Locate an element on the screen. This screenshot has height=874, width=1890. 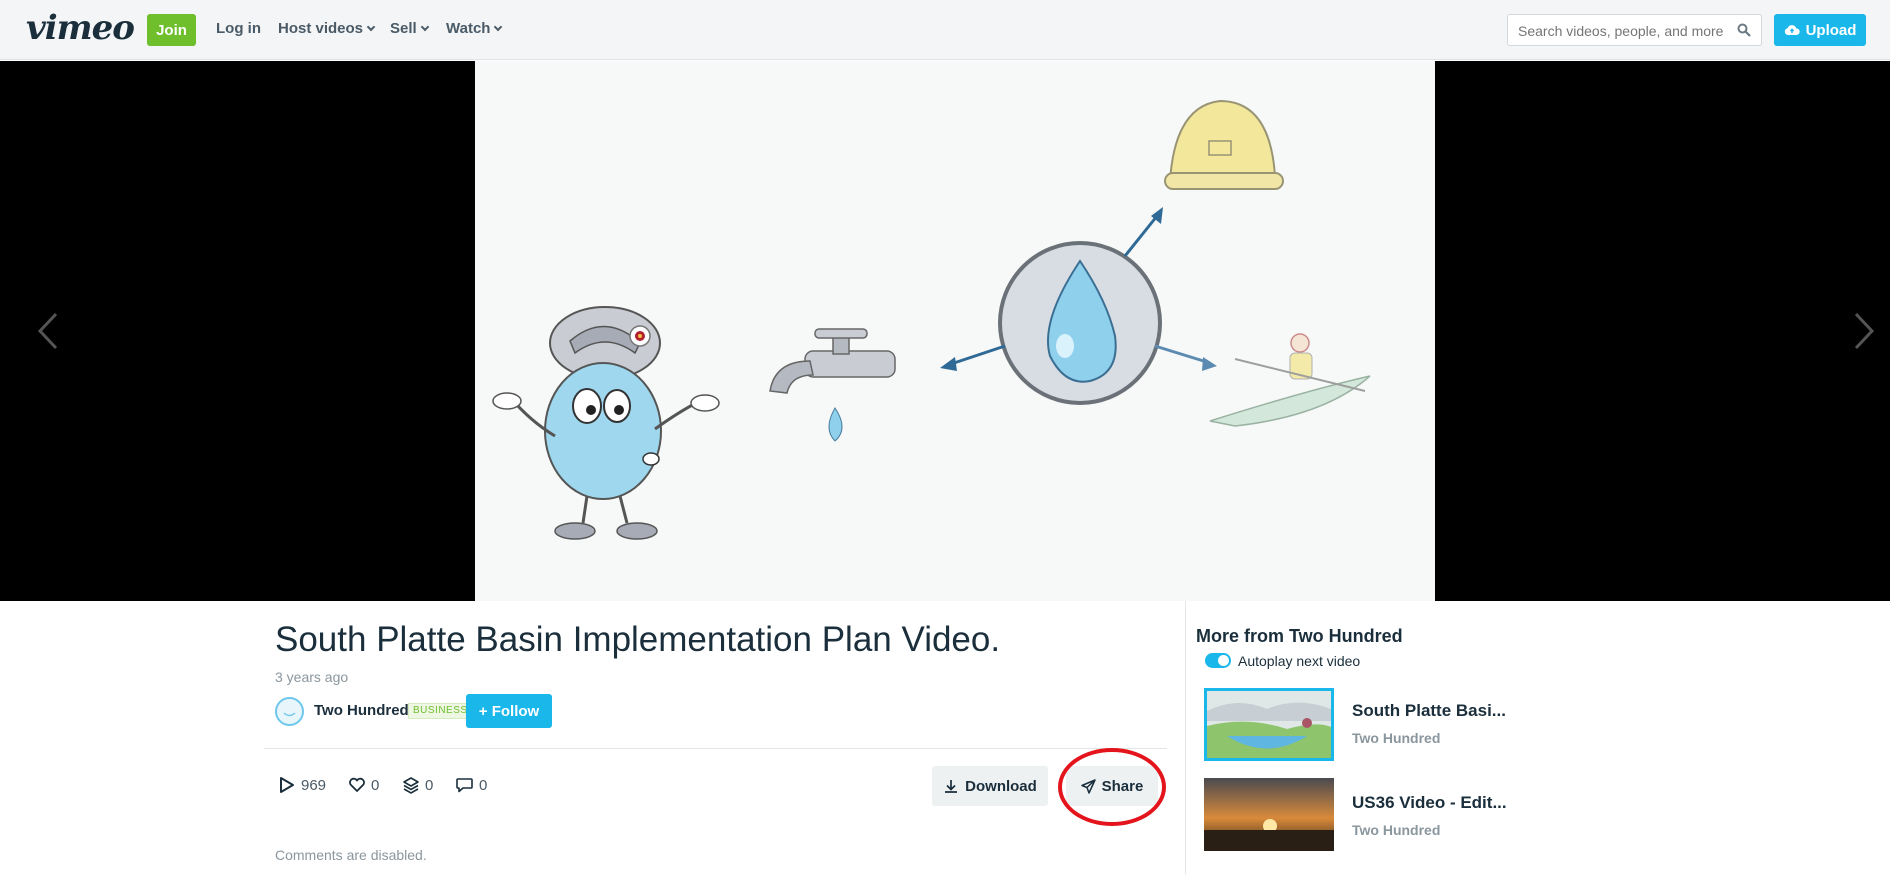
faucet-image is located at coordinates (832, 385).